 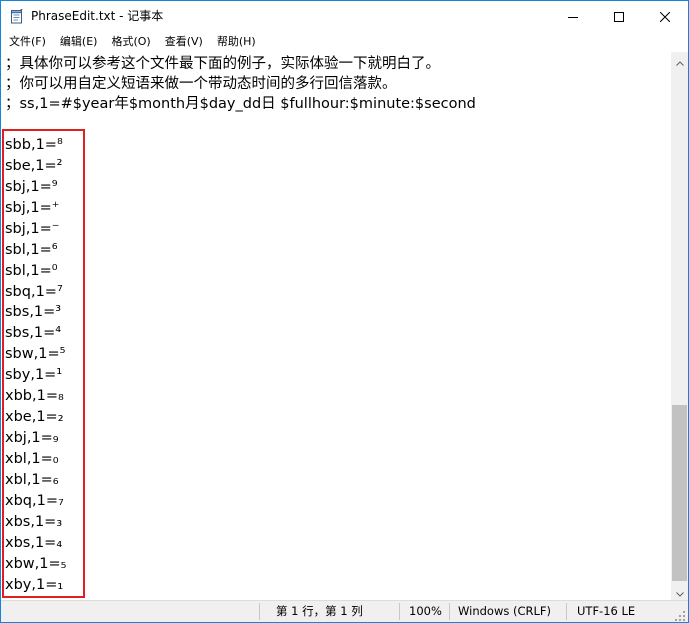 What do you see at coordinates (222, 64) in the screenshot?
I see `editor-line: ；具体你可以参考这个文件最下面的例子，实际体验一下就明白了。` at bounding box center [222, 64].